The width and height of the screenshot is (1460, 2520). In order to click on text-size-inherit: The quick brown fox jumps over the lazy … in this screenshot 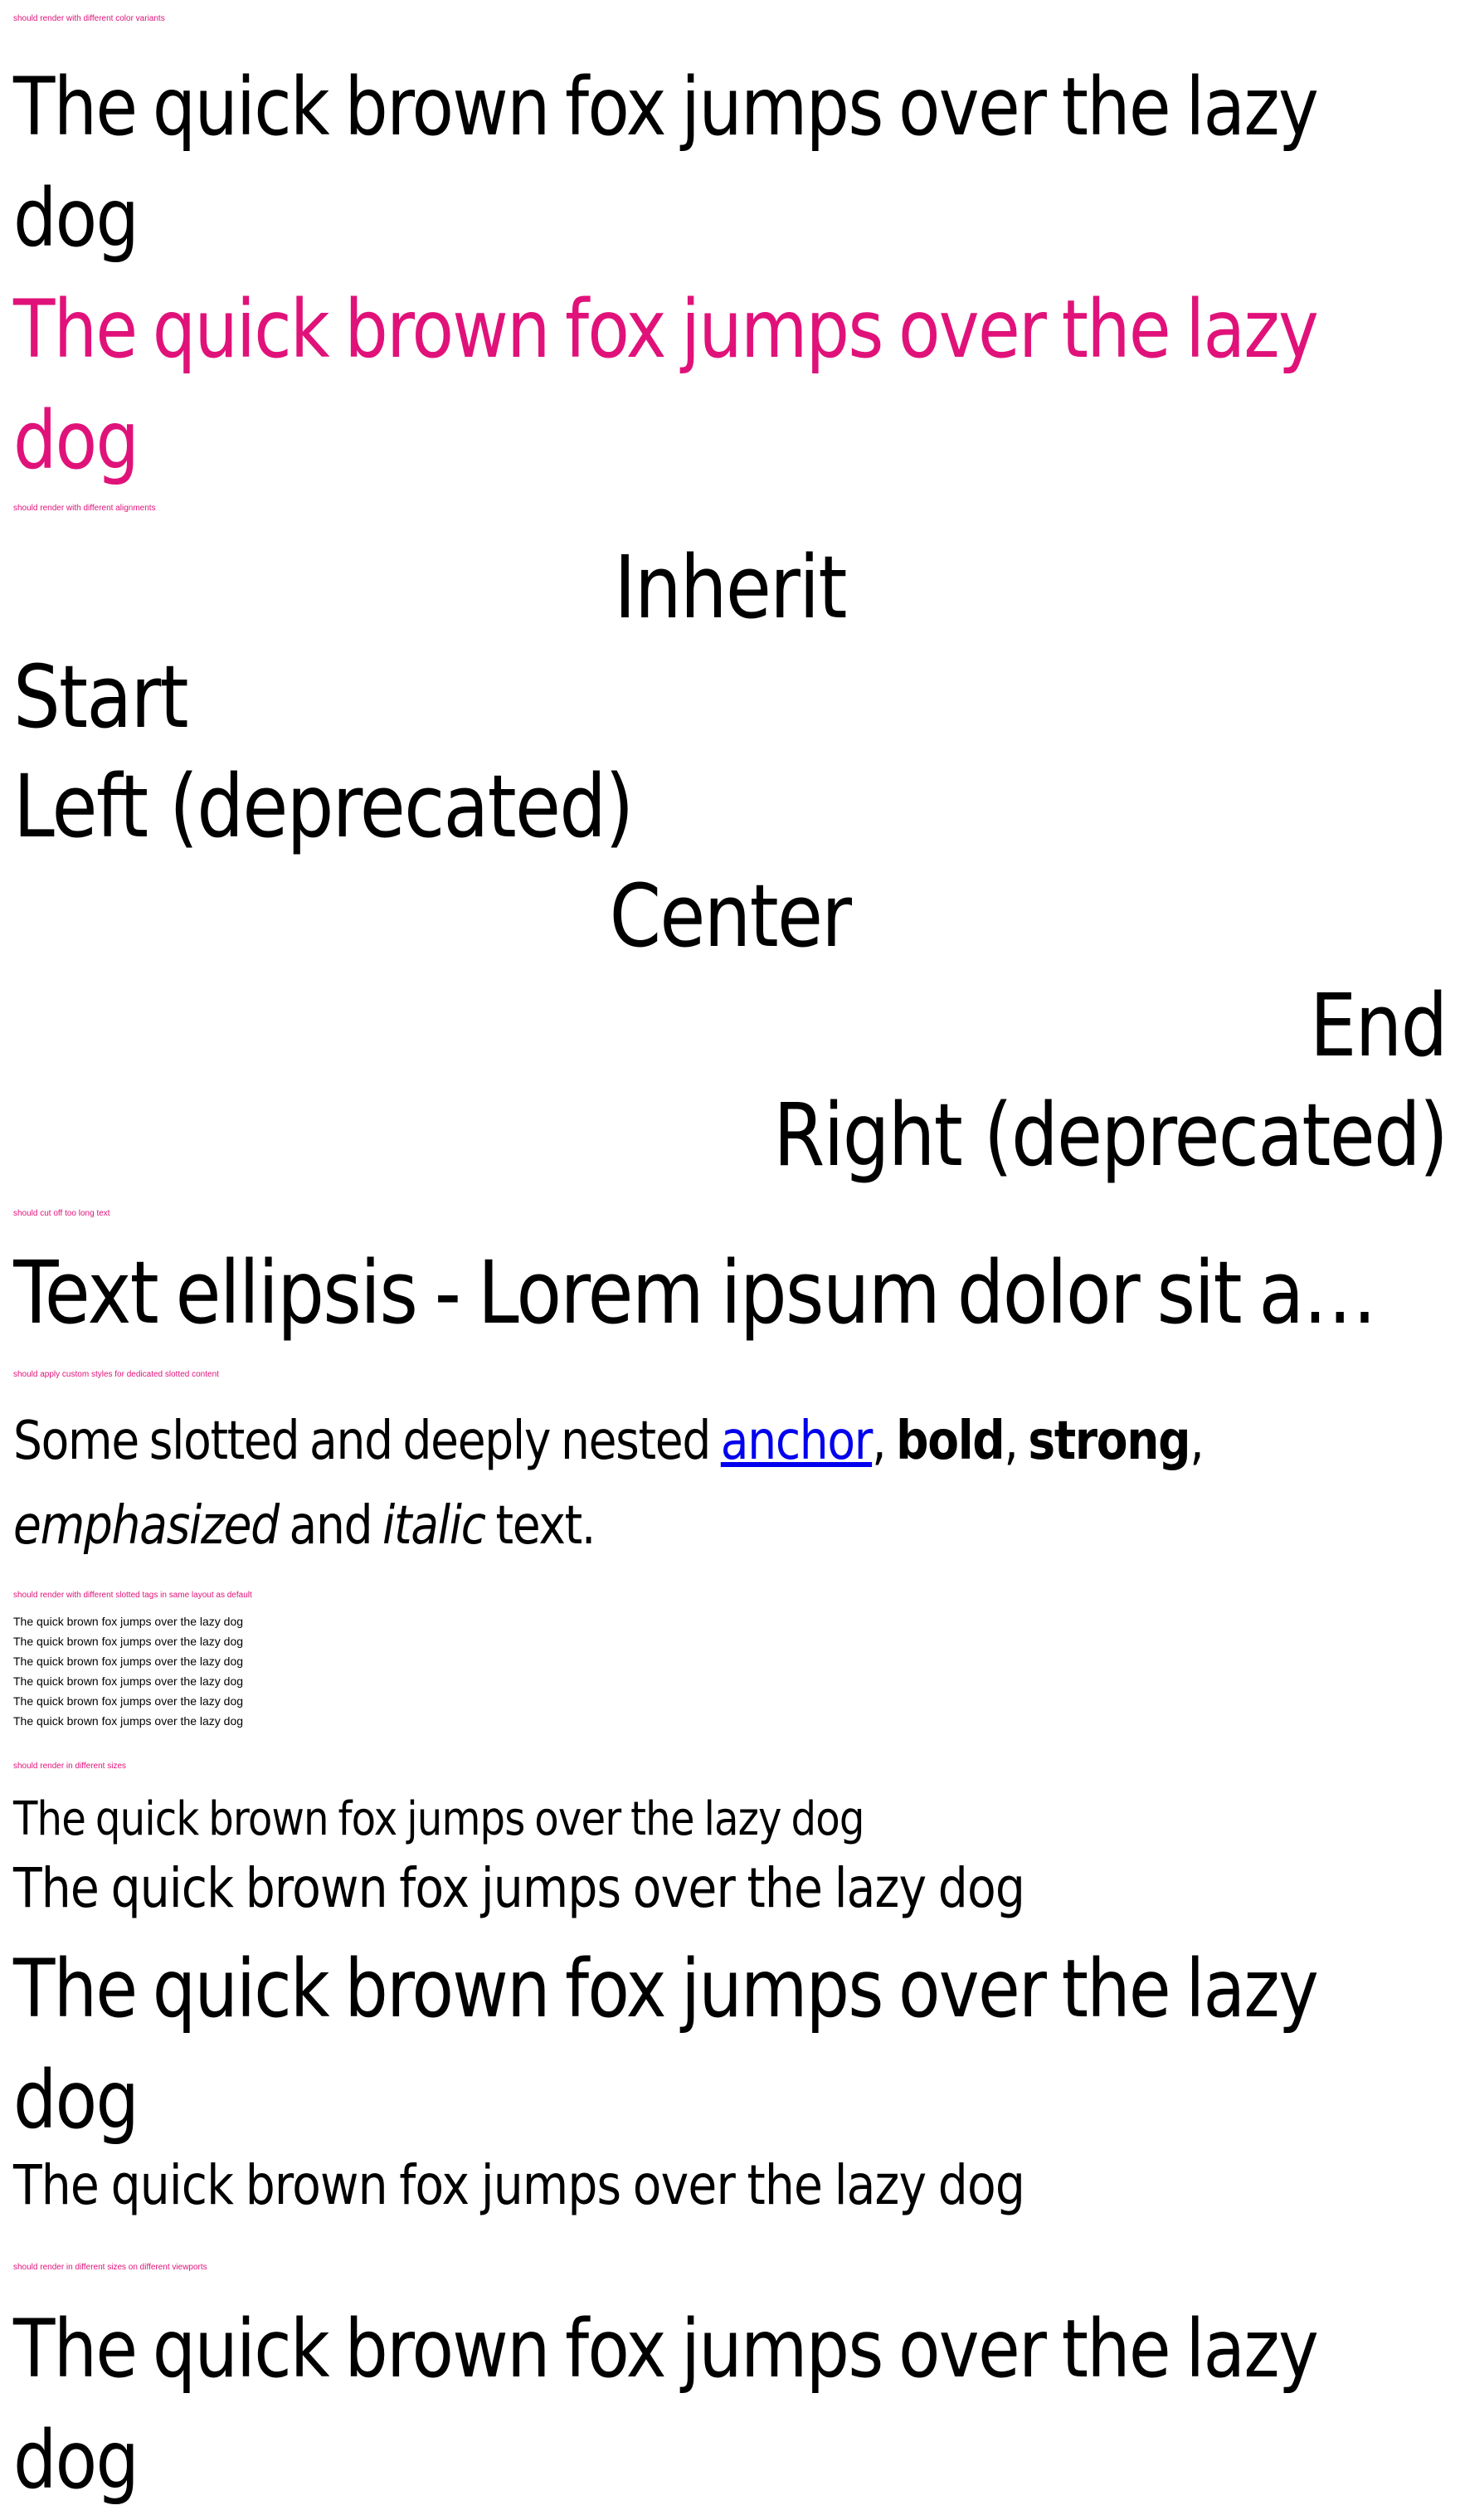, I will do `click(519, 2185)`.